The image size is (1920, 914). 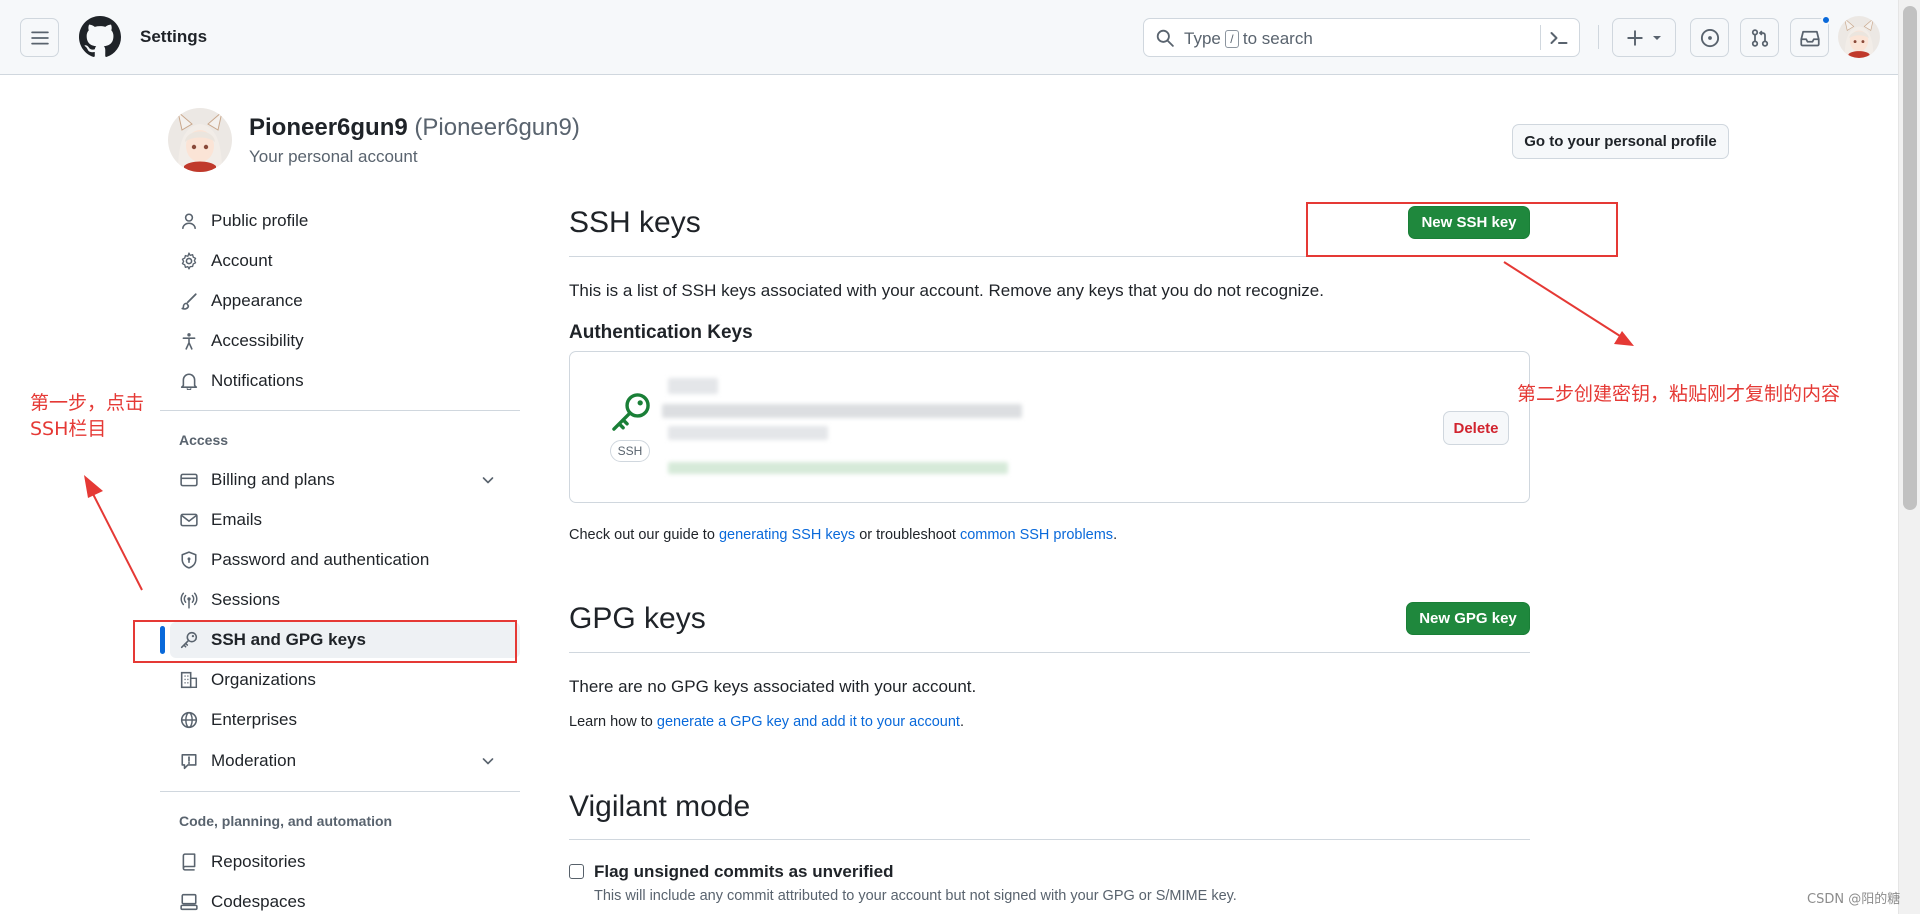 I want to click on csdn-watermark: CSDN @阳的糖, so click(x=1854, y=899).